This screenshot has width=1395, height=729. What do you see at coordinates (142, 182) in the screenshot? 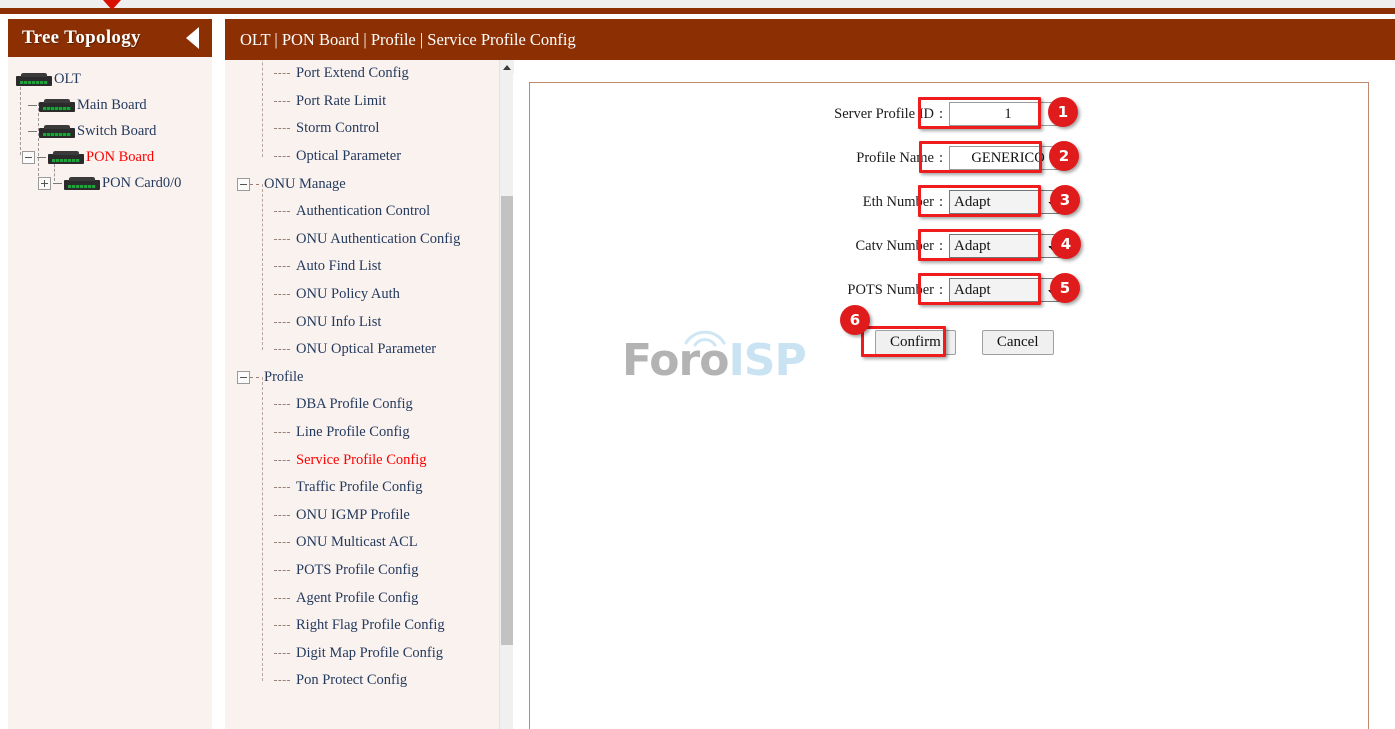
I see `tree-item-label: PON Card0/0` at bounding box center [142, 182].